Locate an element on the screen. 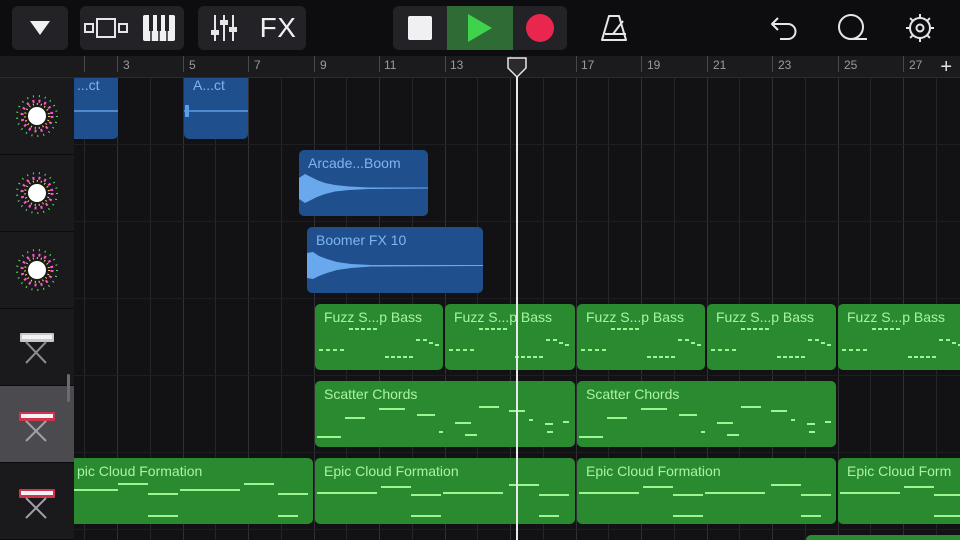 The height and width of the screenshot is (540, 960). view-toggle-button is located at coordinates (107, 28).